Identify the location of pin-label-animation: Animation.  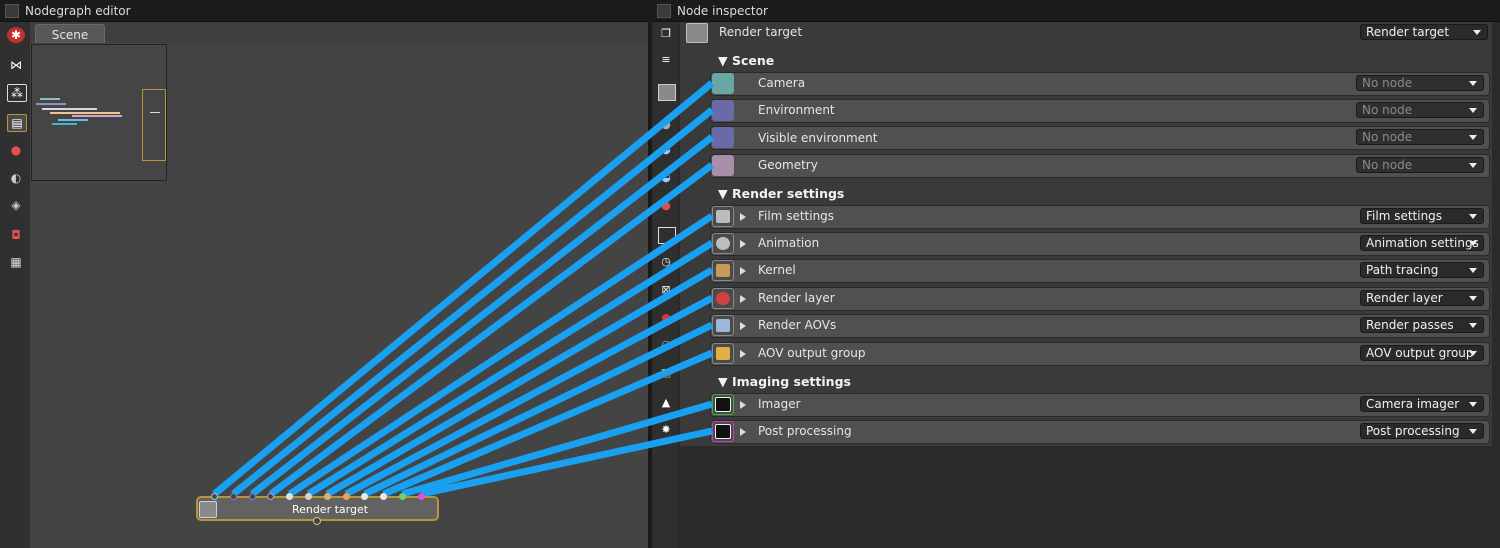
(789, 243).